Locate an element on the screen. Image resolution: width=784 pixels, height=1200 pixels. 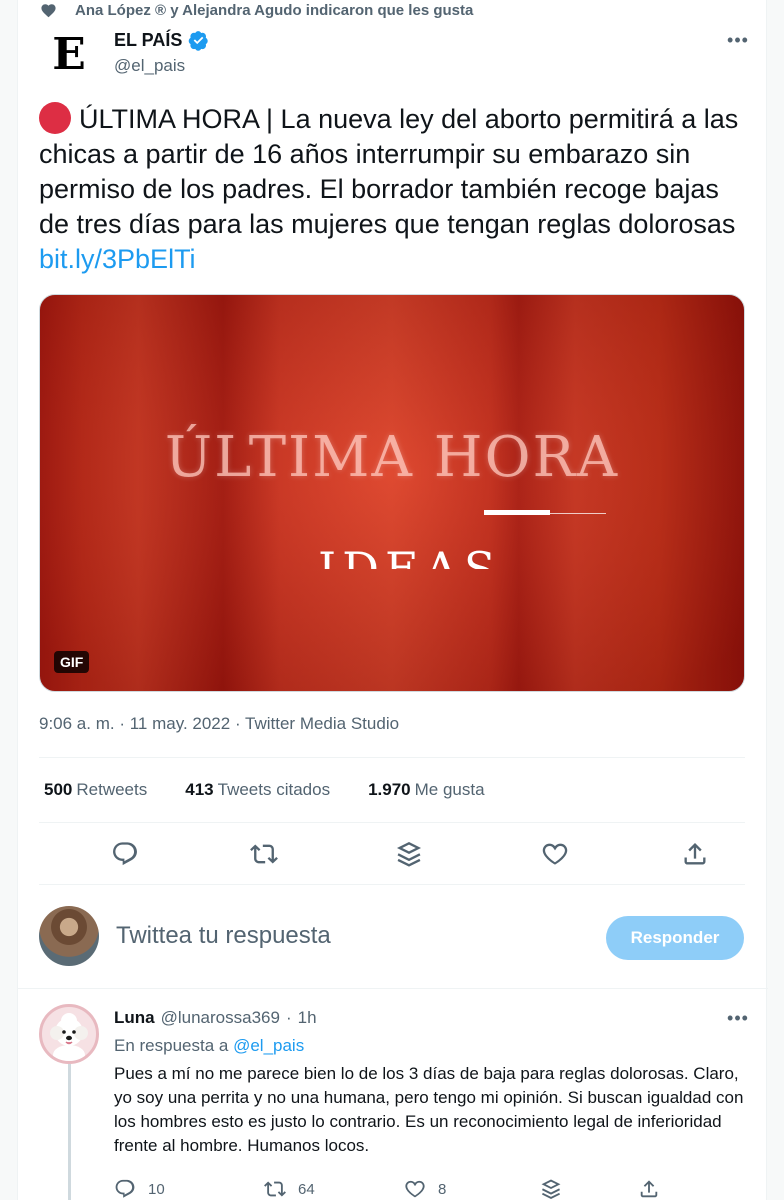
tweet-source: Twitter Media Studio is located at coordinates (322, 723).